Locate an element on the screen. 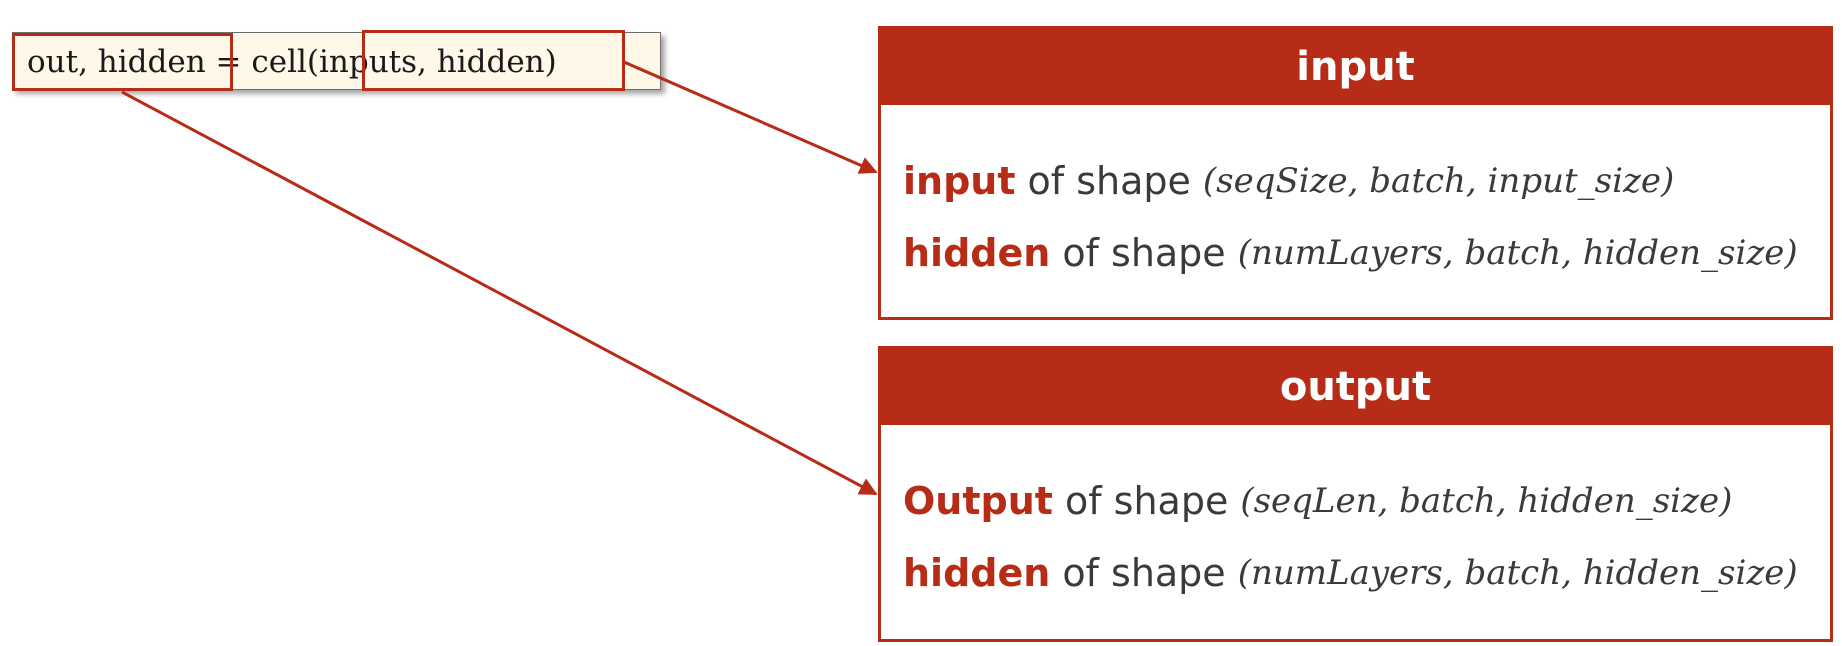  output-panel-title: output is located at coordinates (1355, 387).